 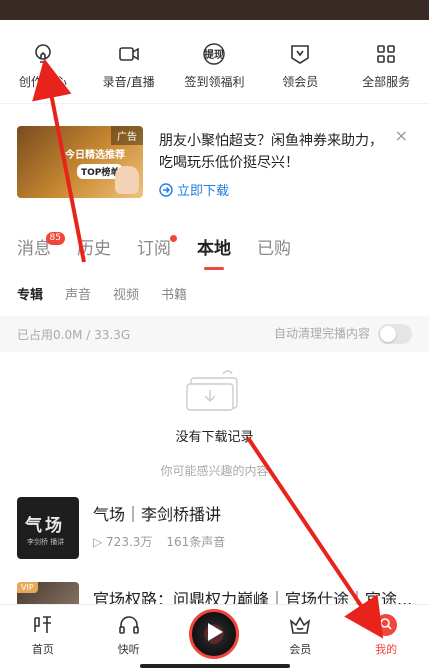 What do you see at coordinates (74, 334) in the screenshot?
I see `storage-used: 已占用0.0M / 33.3G` at bounding box center [74, 334].